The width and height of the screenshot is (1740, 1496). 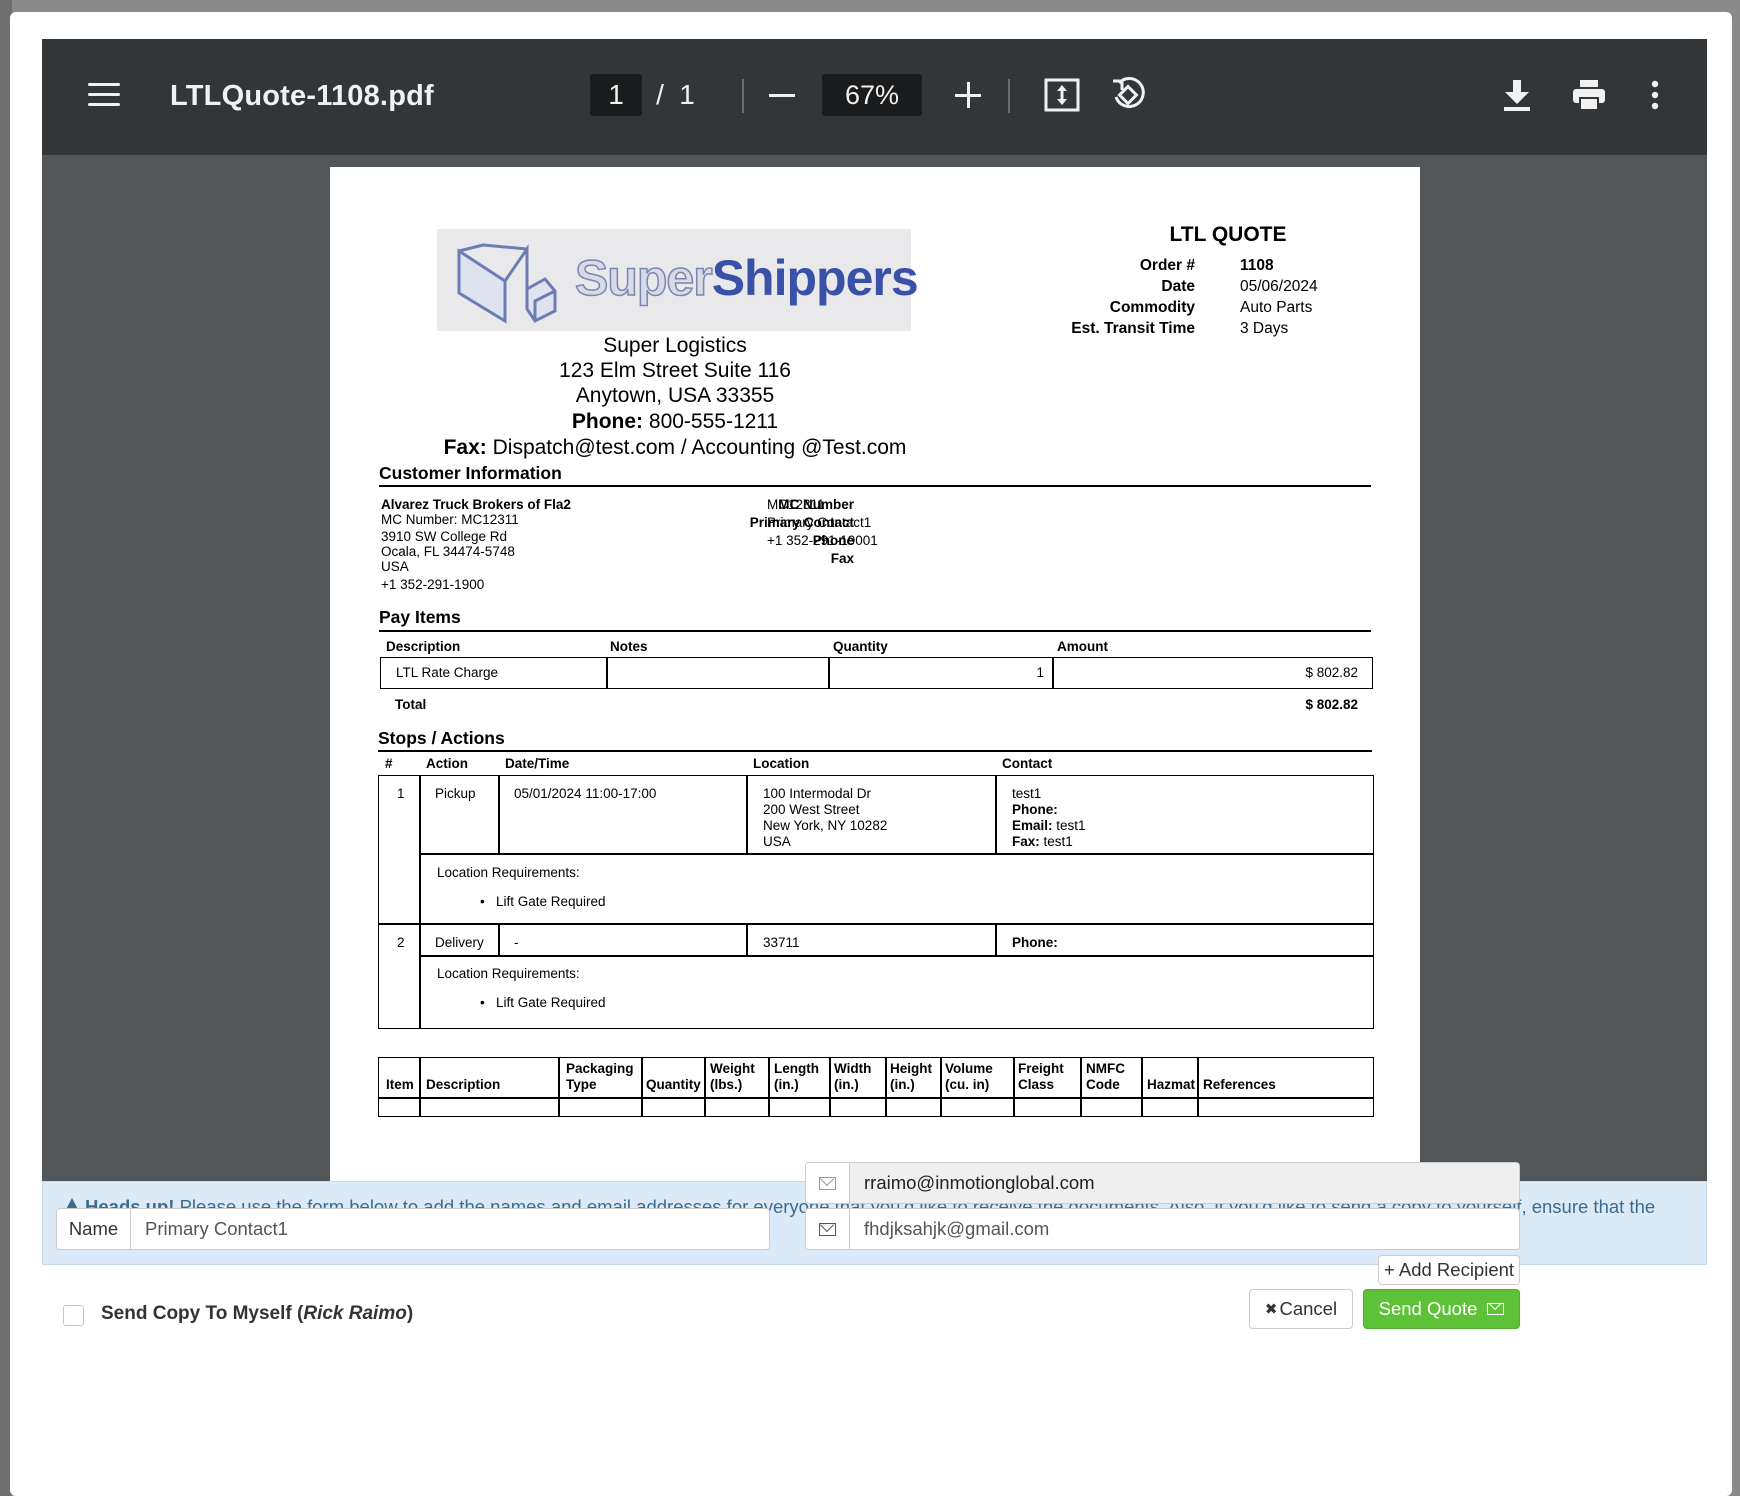 What do you see at coordinates (1441, 1309) in the screenshot?
I see `send-quote-button: Send Quote` at bounding box center [1441, 1309].